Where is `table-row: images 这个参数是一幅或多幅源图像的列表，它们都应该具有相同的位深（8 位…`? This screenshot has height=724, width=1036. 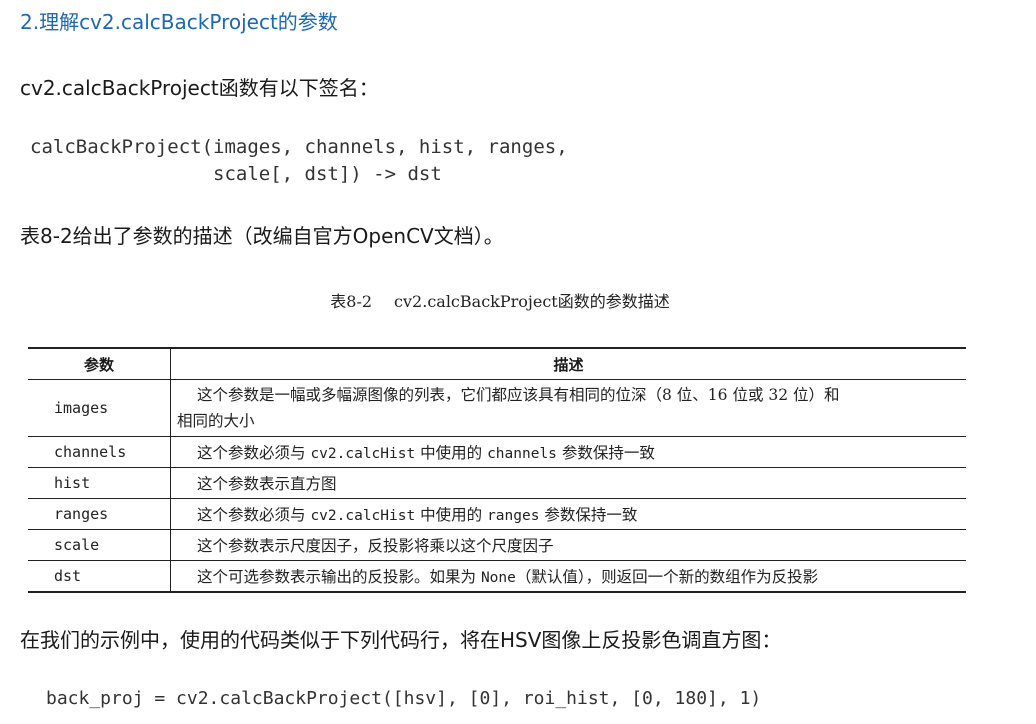
table-row: images 这个参数是一幅或多幅源图像的列表，它们都应该具有相同的位深（8 位… is located at coordinates (497, 408).